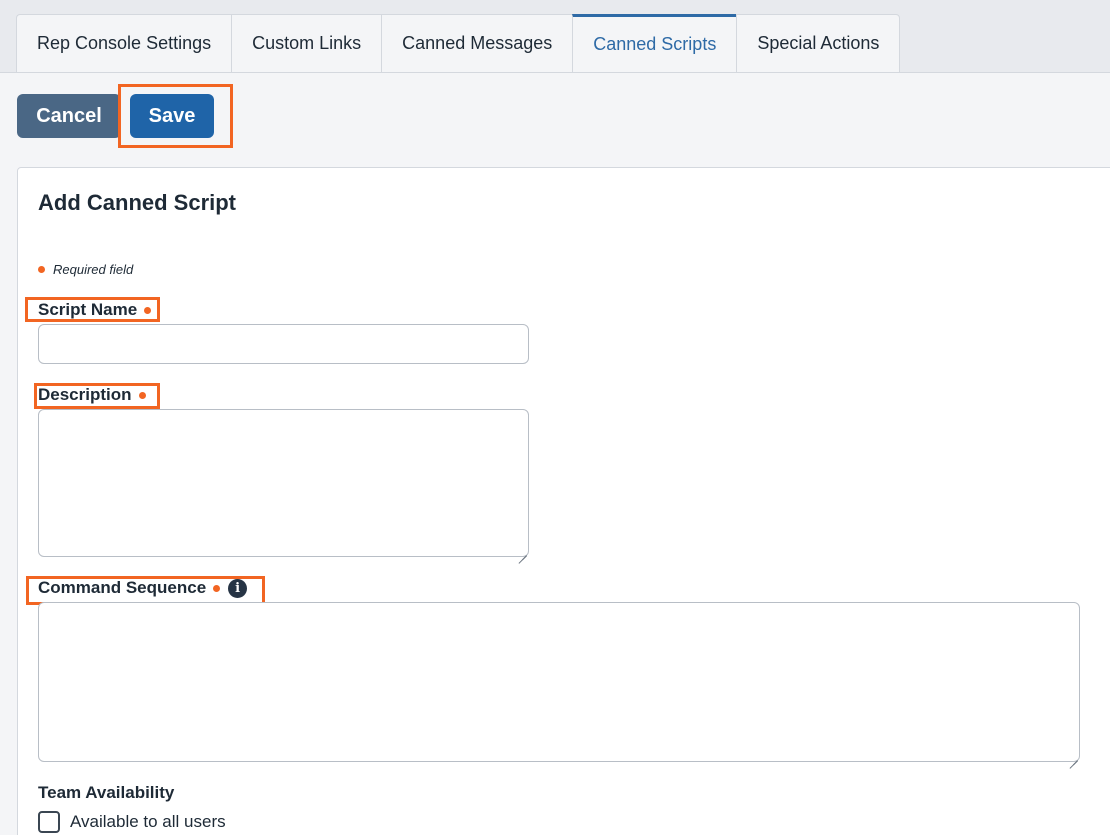 This screenshot has width=1110, height=835. What do you see at coordinates (49, 822) in the screenshot?
I see `available-to-all-users-checkbox` at bounding box center [49, 822].